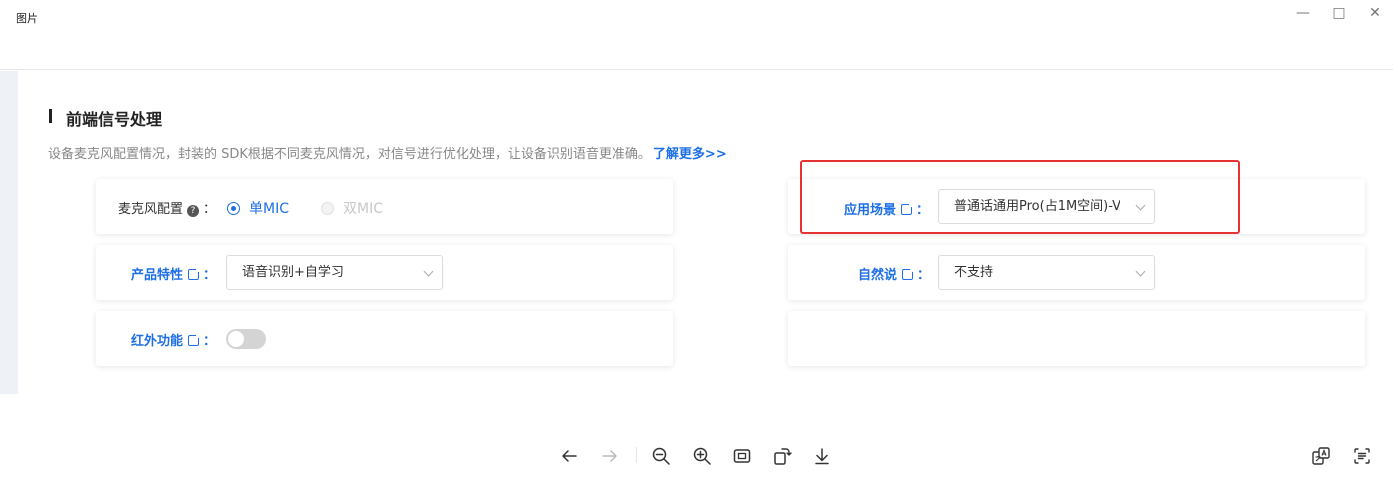 Image resolution: width=1393 pixels, height=480 pixels. Describe the element at coordinates (661, 456) in the screenshot. I see `zoom-out-icon` at that location.